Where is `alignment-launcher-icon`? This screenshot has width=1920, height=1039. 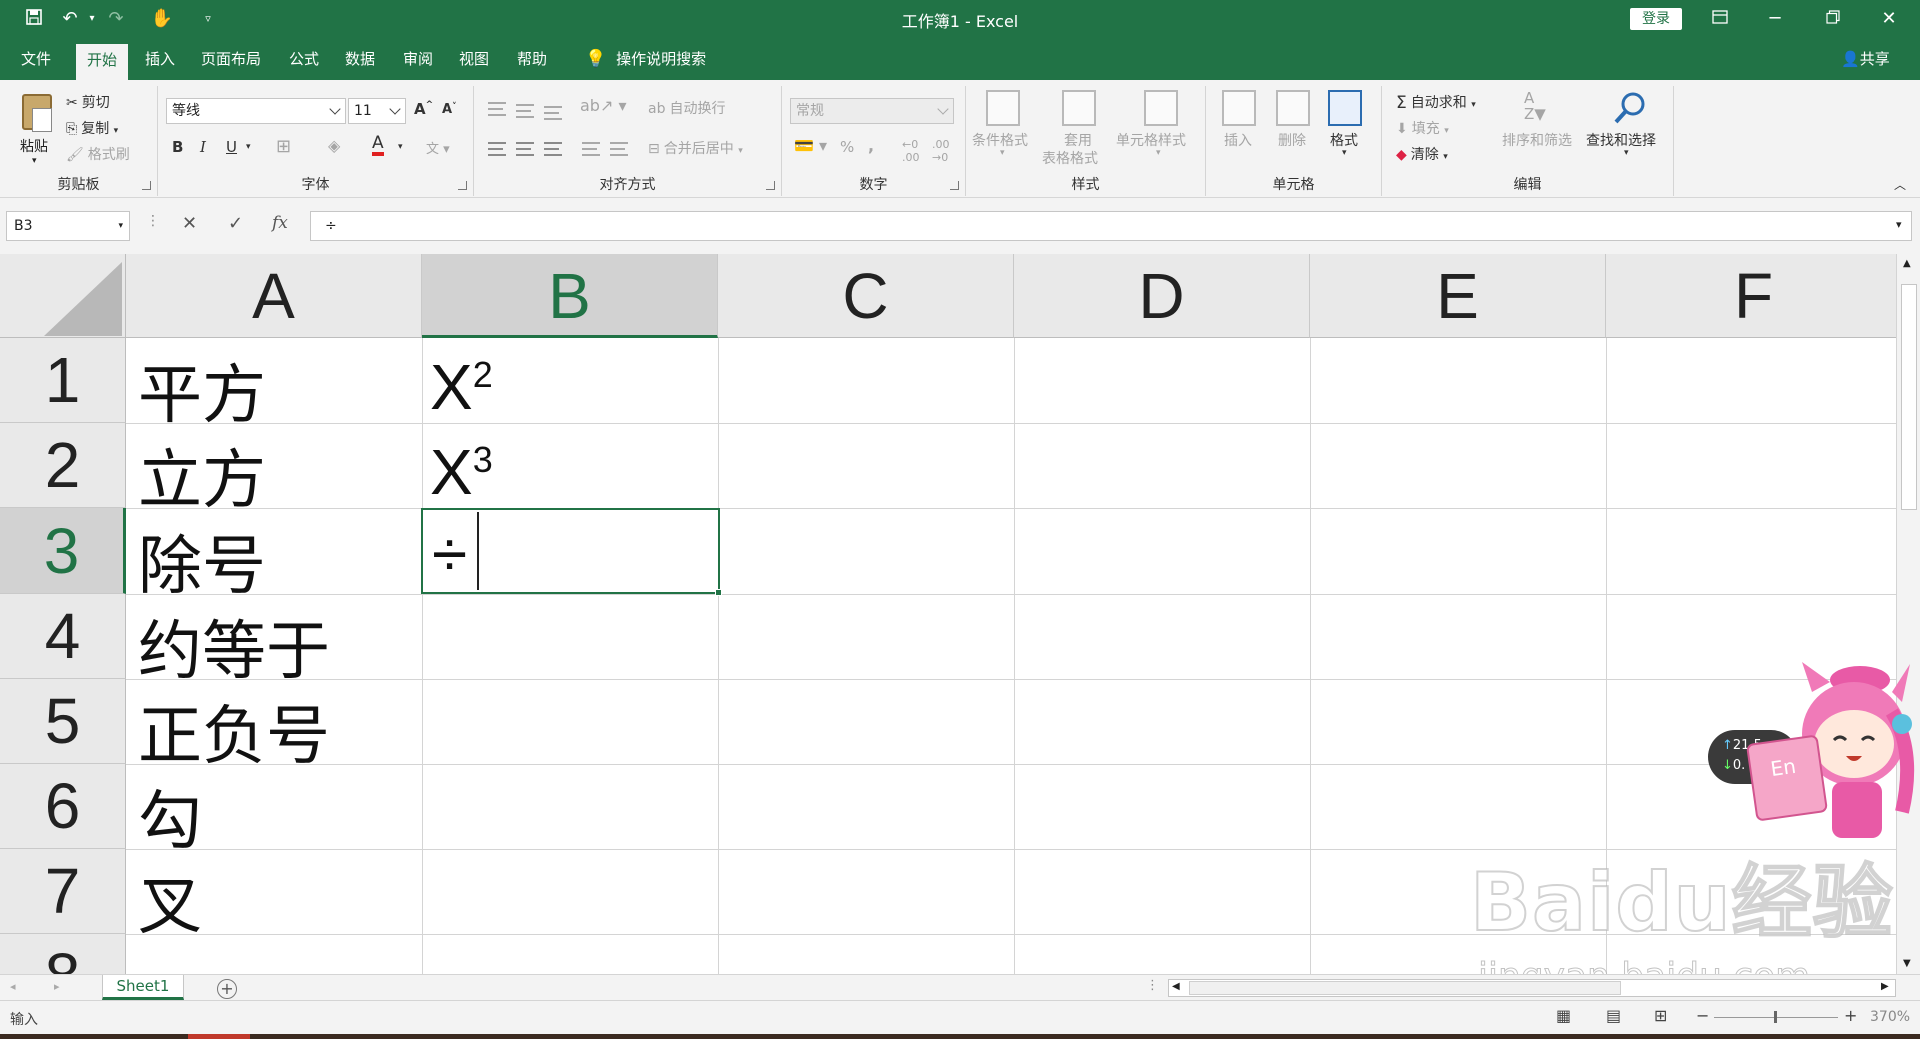 alignment-launcher-icon is located at coordinates (770, 185).